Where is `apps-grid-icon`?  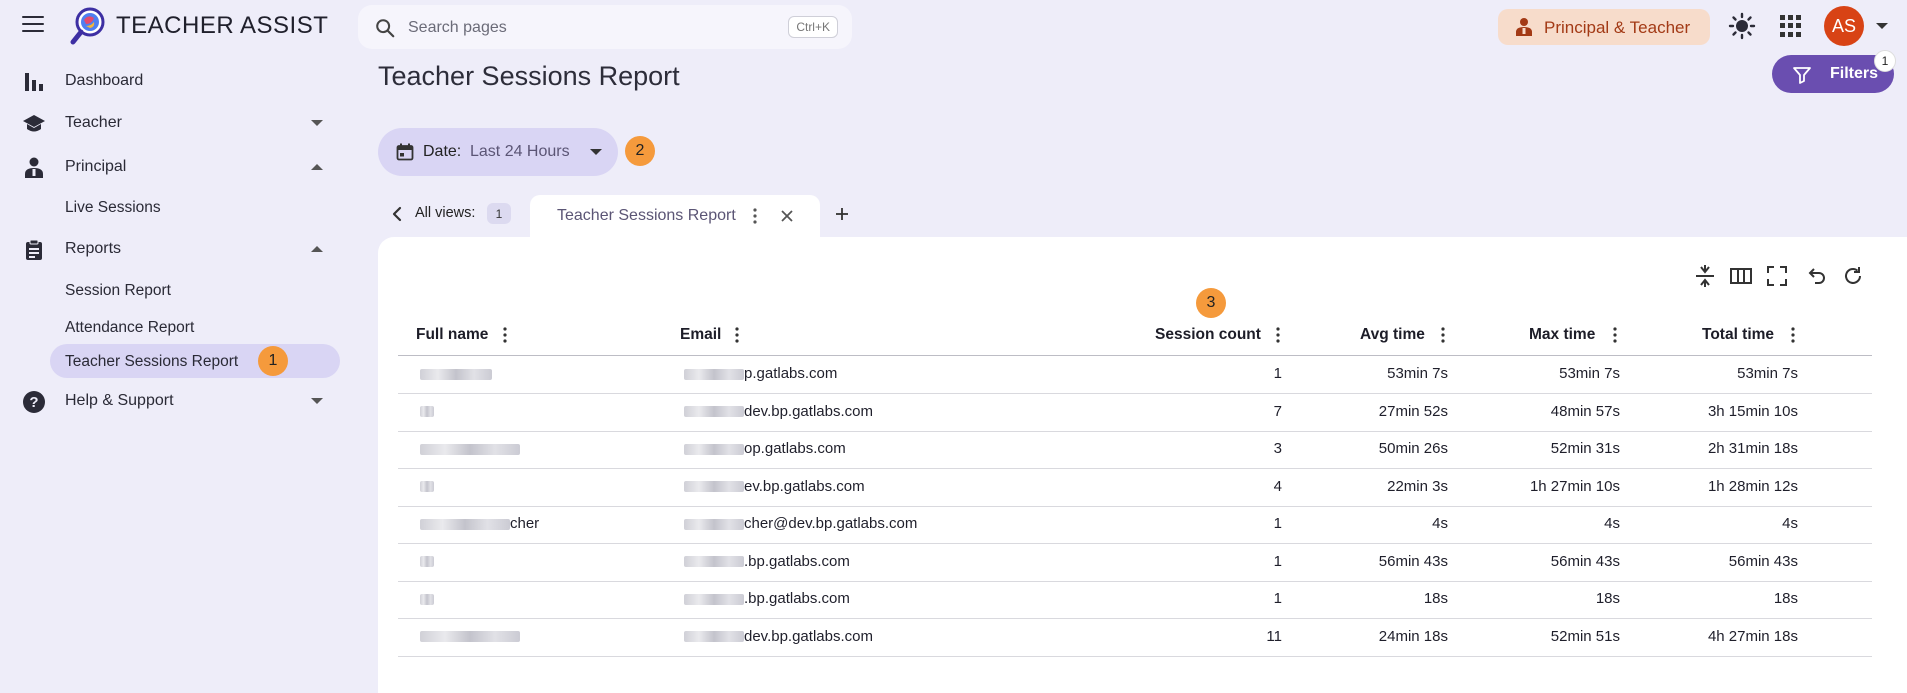 apps-grid-icon is located at coordinates (1791, 26).